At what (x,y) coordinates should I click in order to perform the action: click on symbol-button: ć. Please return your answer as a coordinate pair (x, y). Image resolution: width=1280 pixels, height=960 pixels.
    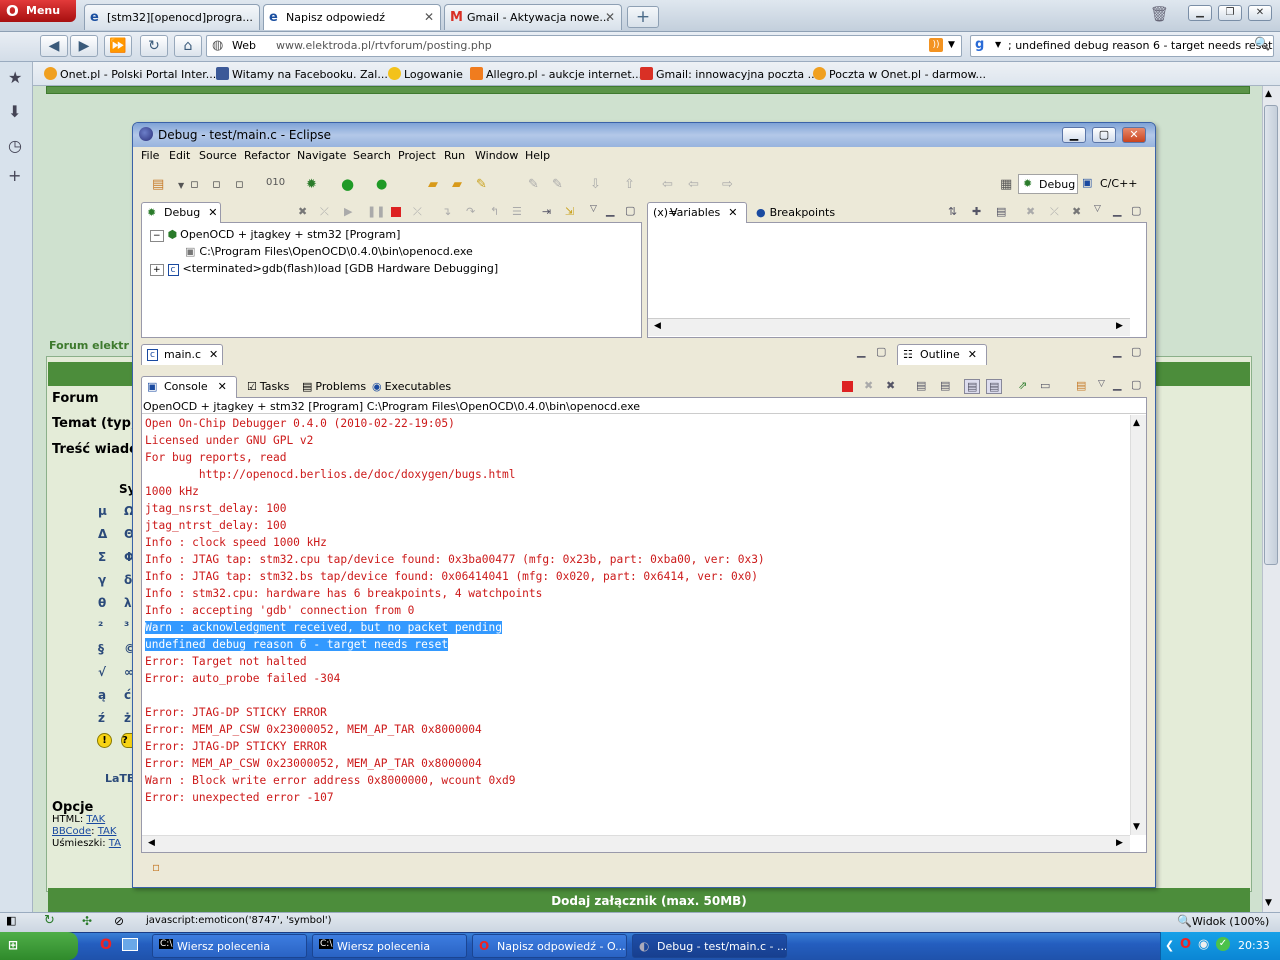
    Looking at the image, I should click on (127, 695).